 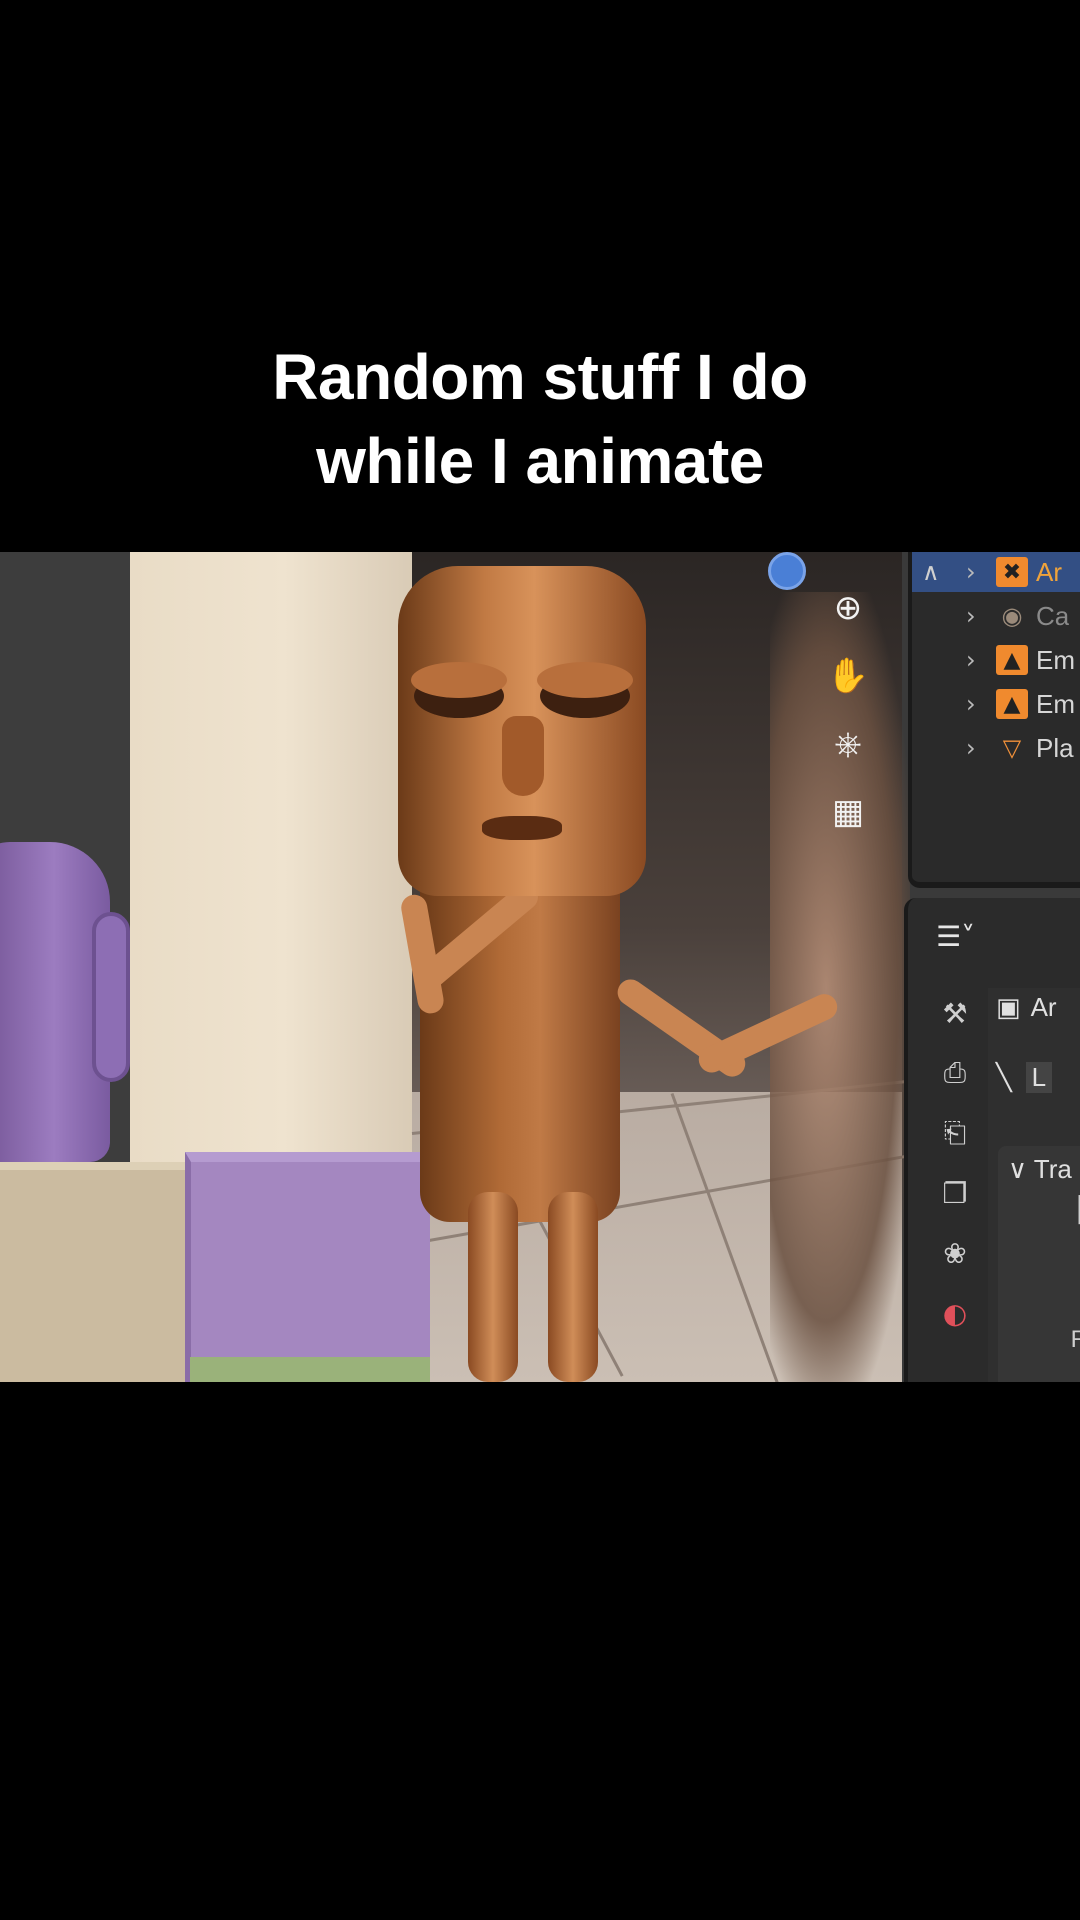 I want to click on output-icon: ⎗, so click(x=955, y=1133).